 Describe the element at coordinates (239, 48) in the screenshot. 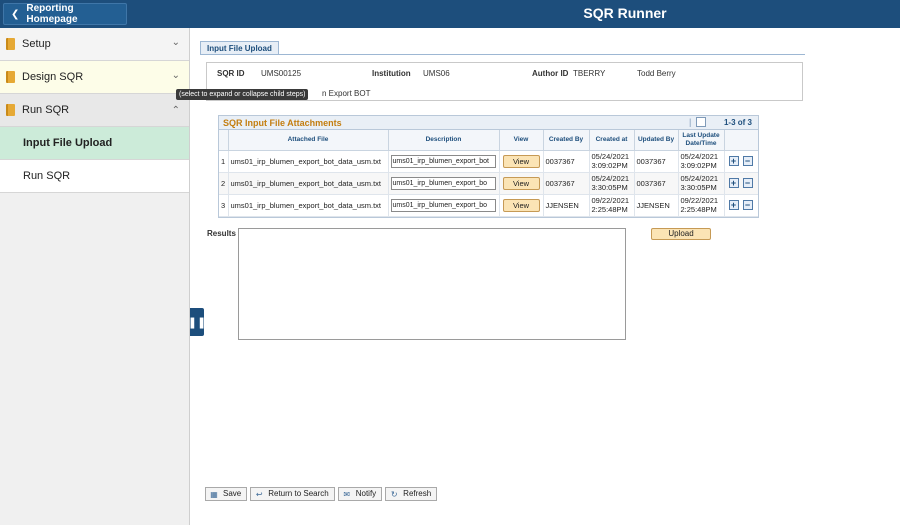

I see `tab-input-file-upload: Input File Upload` at that location.